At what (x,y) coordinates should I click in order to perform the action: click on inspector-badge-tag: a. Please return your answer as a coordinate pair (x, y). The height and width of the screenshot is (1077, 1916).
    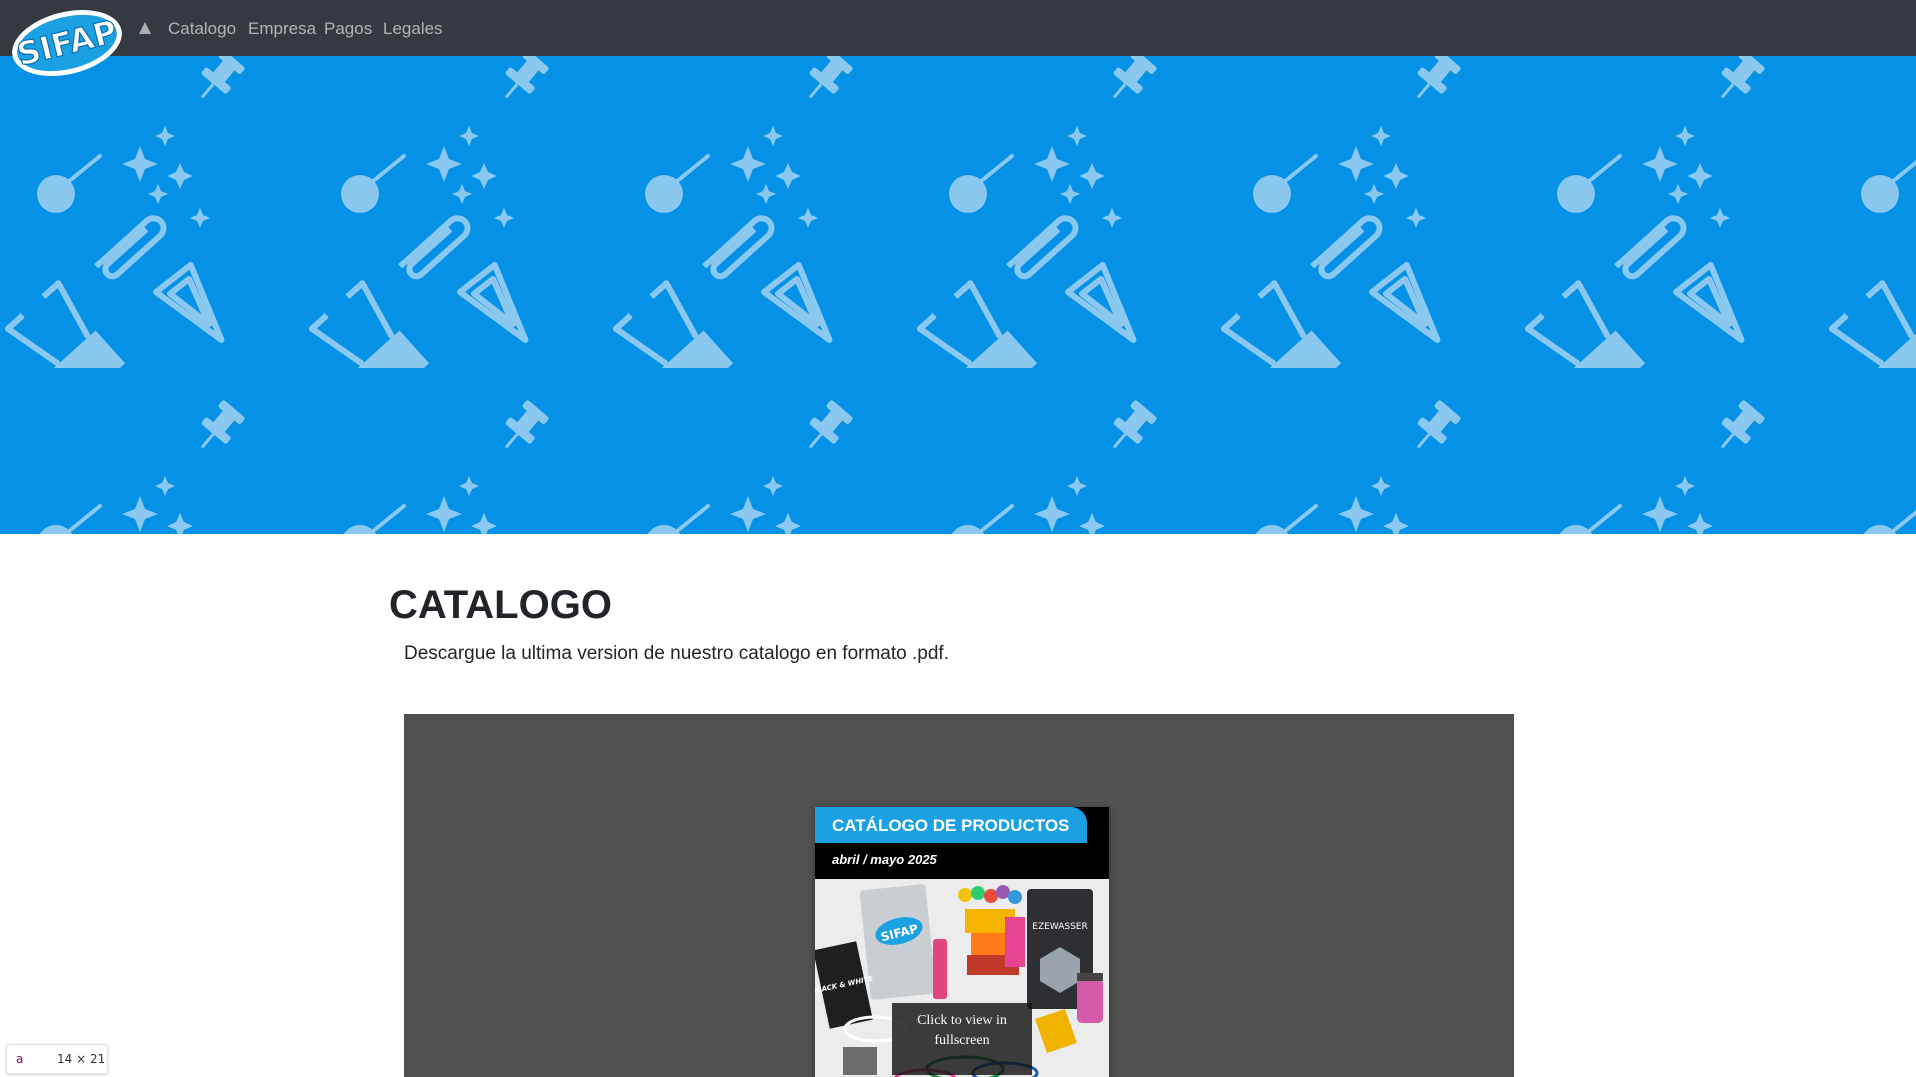
    Looking at the image, I should click on (20, 1059).